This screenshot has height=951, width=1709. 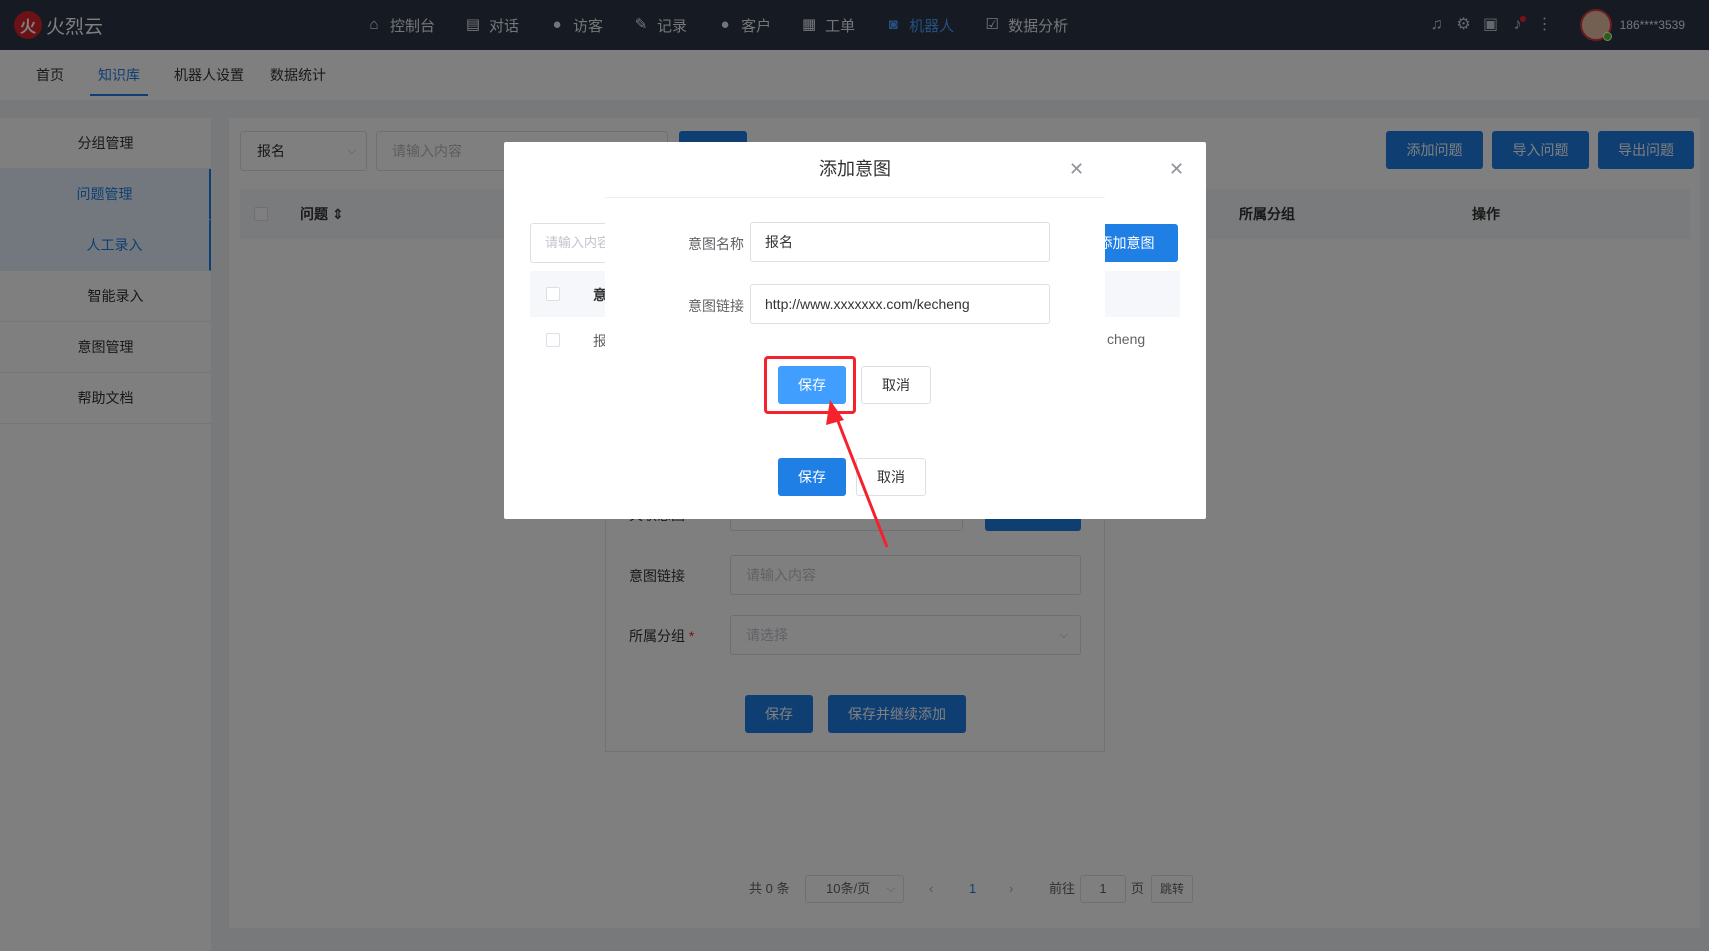 What do you see at coordinates (812, 385) in the screenshot?
I see `save-button: 保存` at bounding box center [812, 385].